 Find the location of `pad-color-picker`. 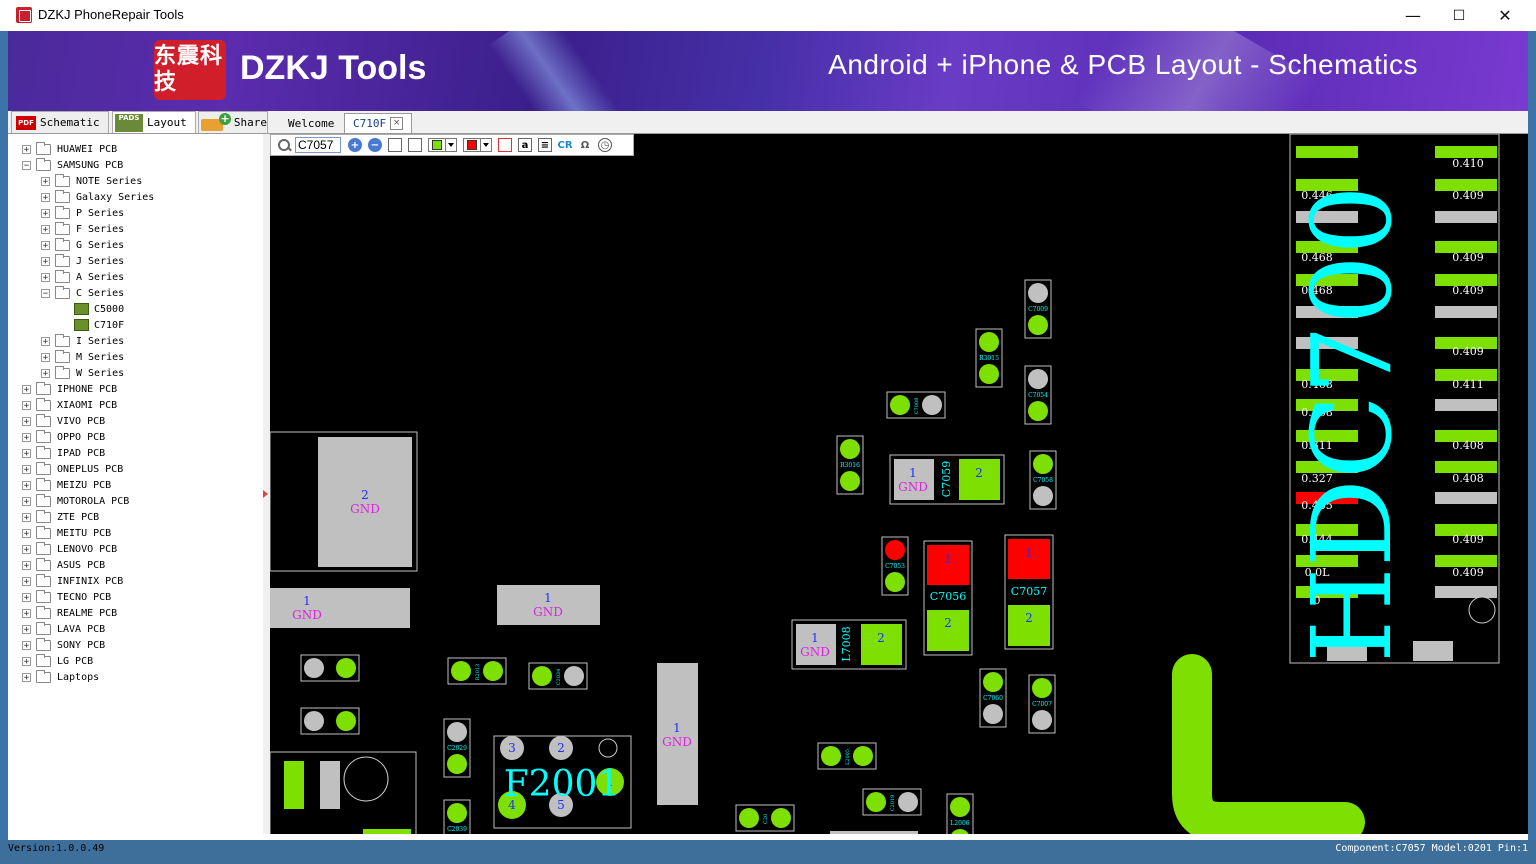

pad-color-picker is located at coordinates (442, 145).